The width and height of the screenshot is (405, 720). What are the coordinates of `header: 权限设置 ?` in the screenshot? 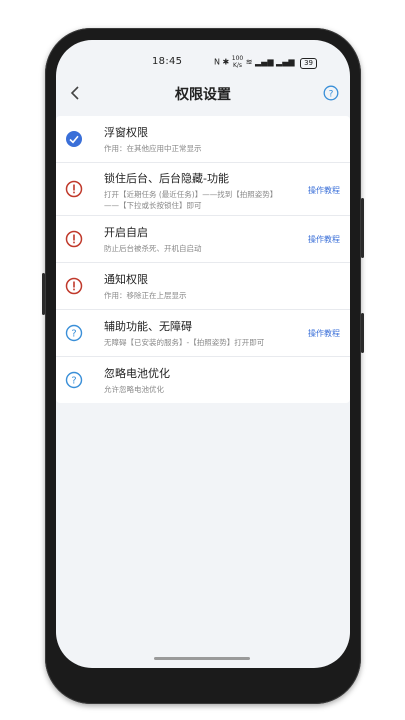 It's located at (203, 96).